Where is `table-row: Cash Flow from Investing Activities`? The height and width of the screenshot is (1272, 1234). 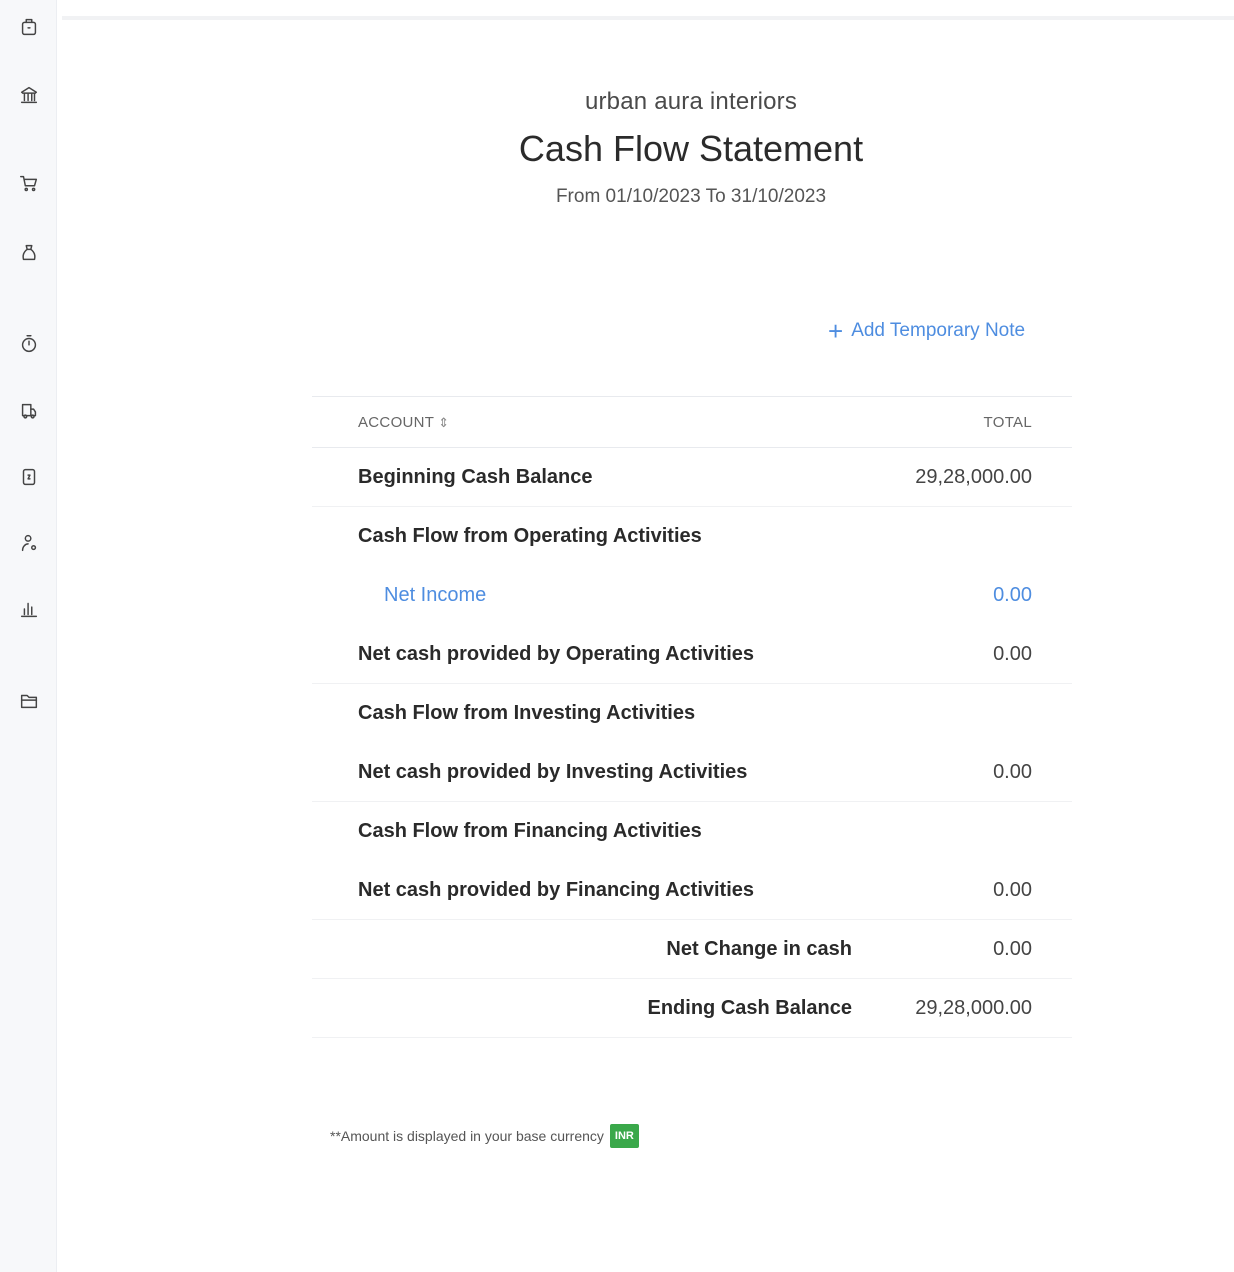
table-row: Cash Flow from Investing Activities is located at coordinates (692, 713).